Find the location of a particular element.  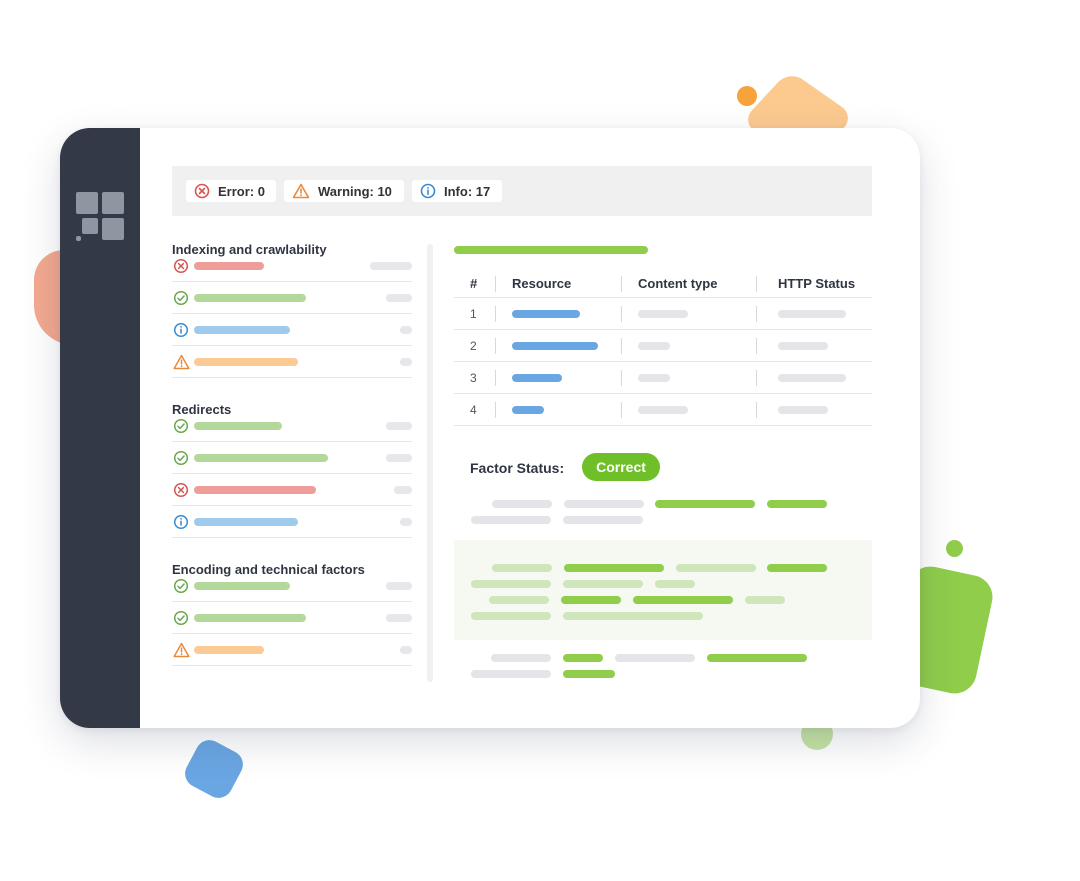

decor-orange-dot is located at coordinates (747, 96).